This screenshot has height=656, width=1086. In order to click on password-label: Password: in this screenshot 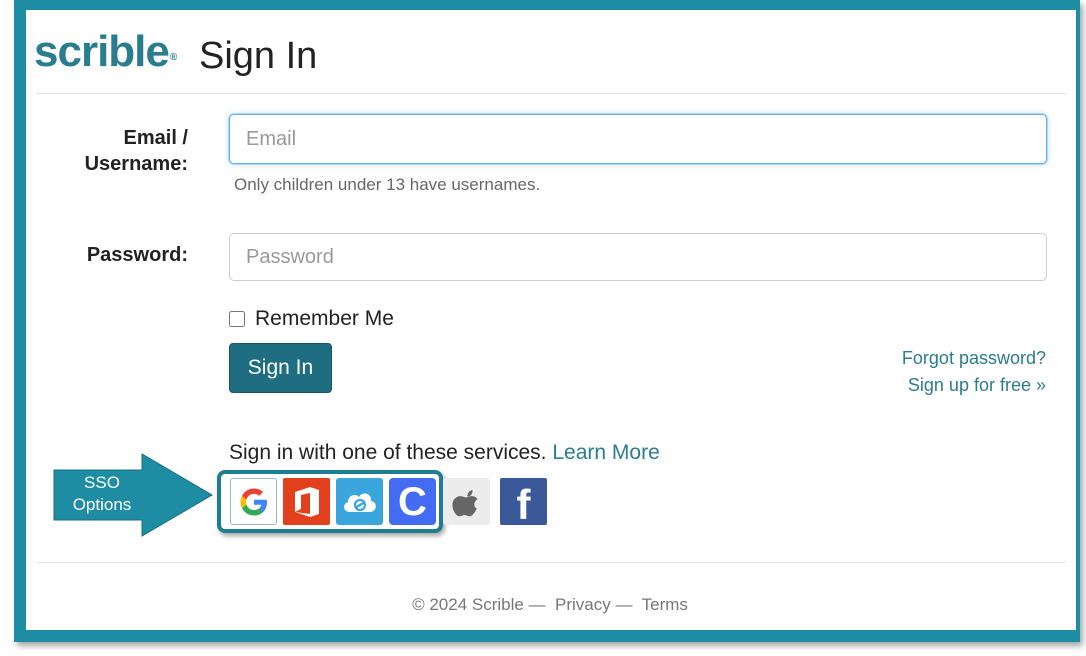, I will do `click(137, 255)`.